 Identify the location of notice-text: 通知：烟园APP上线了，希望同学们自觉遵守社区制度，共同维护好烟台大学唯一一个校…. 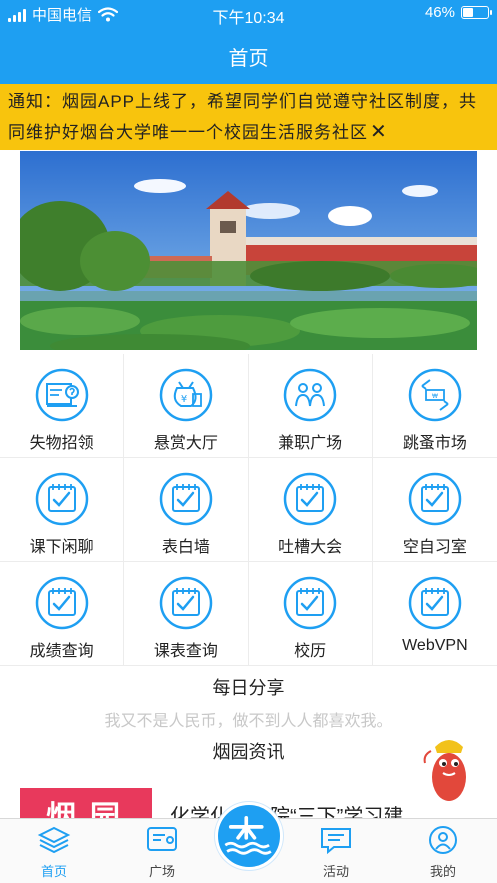
(243, 117).